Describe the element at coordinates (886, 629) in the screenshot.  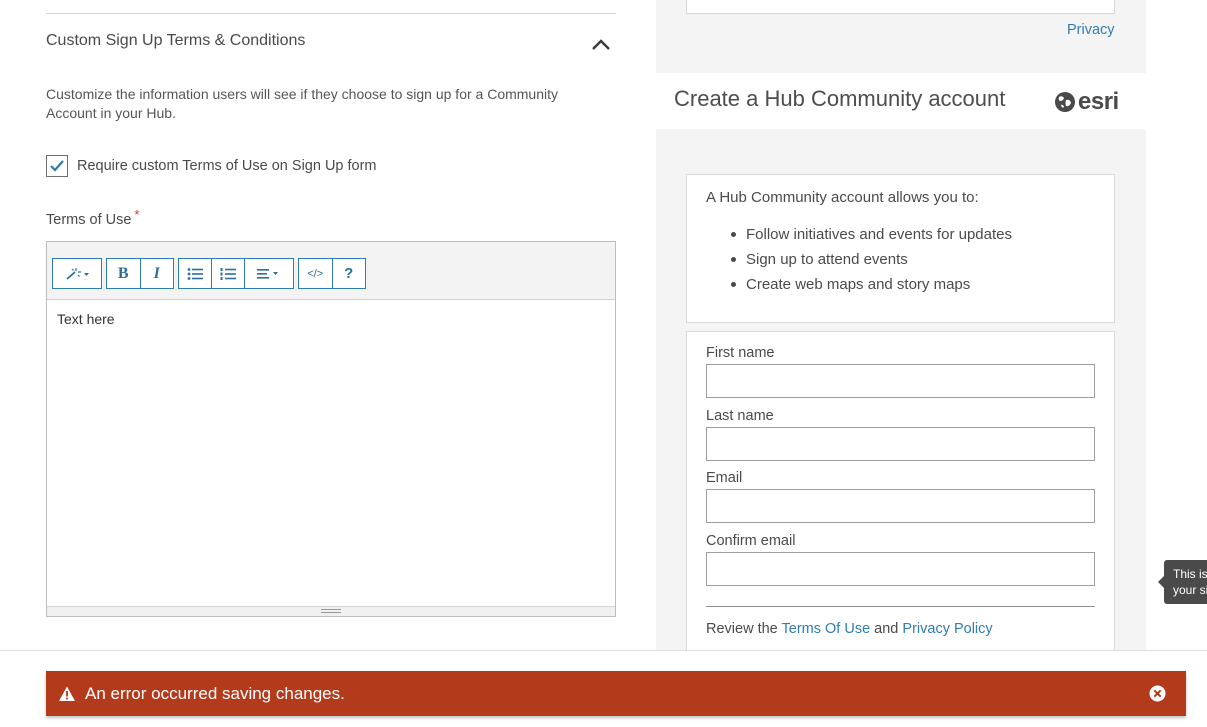
I see `review-conjunction: and` at that location.